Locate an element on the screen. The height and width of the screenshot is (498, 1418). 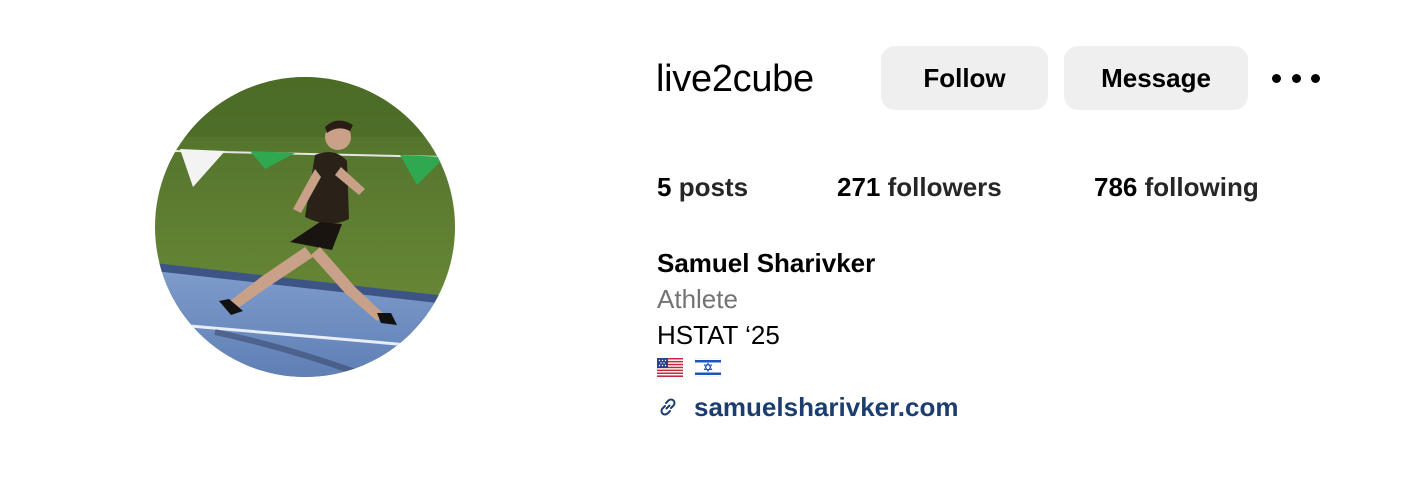
avatar-photo is located at coordinates (305, 227).